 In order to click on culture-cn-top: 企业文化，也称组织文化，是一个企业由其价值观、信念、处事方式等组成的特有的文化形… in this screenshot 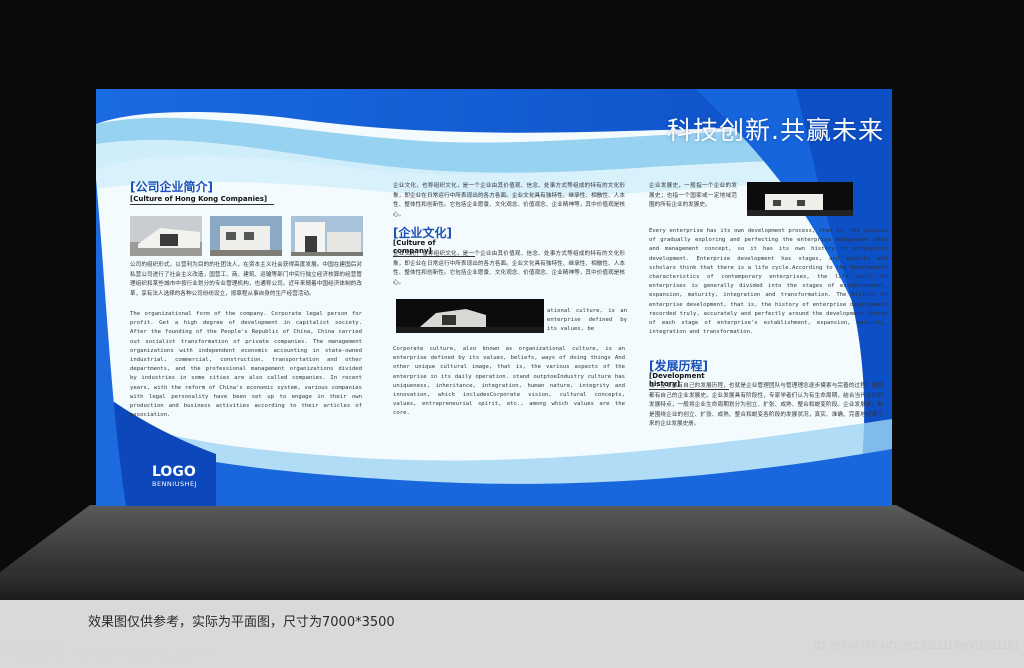, I will do `click(509, 200)`.